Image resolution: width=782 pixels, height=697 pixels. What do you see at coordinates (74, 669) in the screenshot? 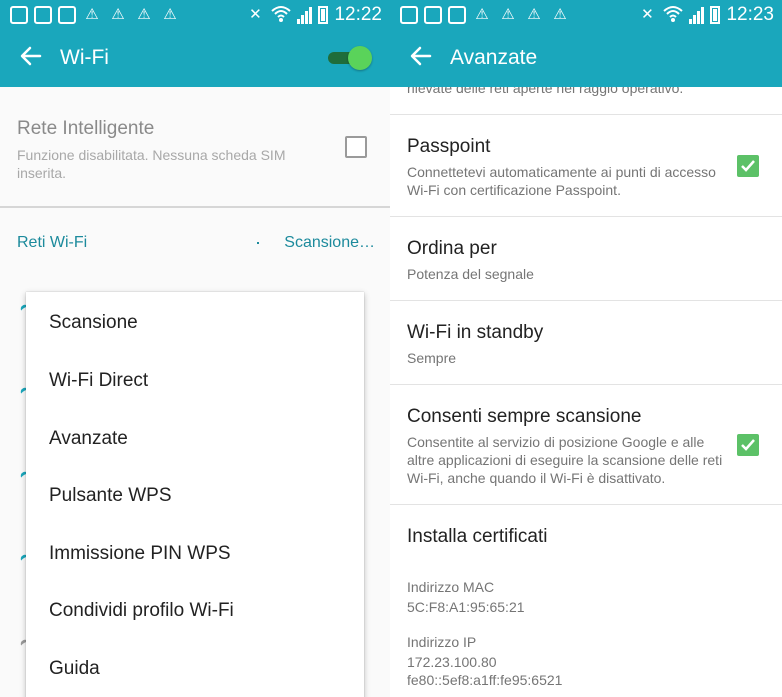
I see `menu-item-guida: Guida` at bounding box center [74, 669].